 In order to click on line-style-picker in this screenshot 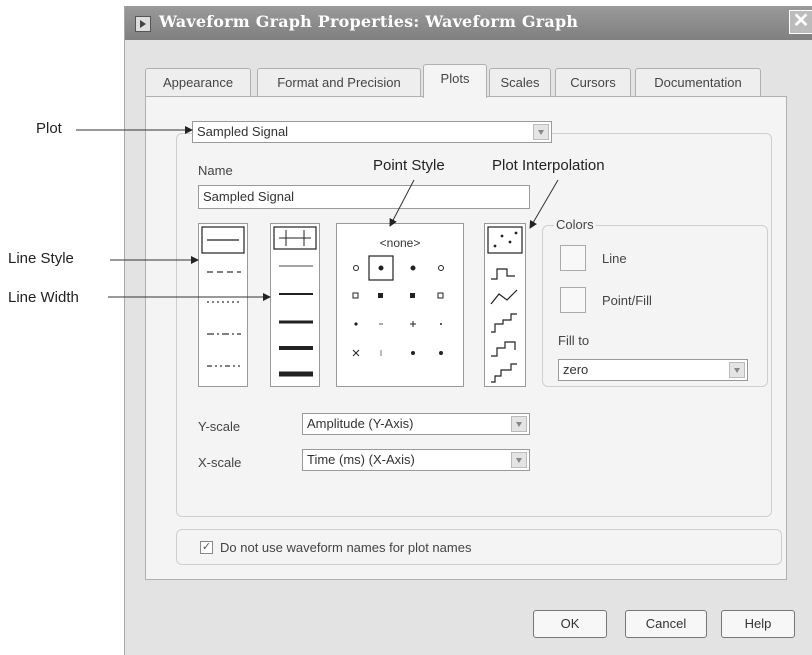, I will do `click(223, 305)`.